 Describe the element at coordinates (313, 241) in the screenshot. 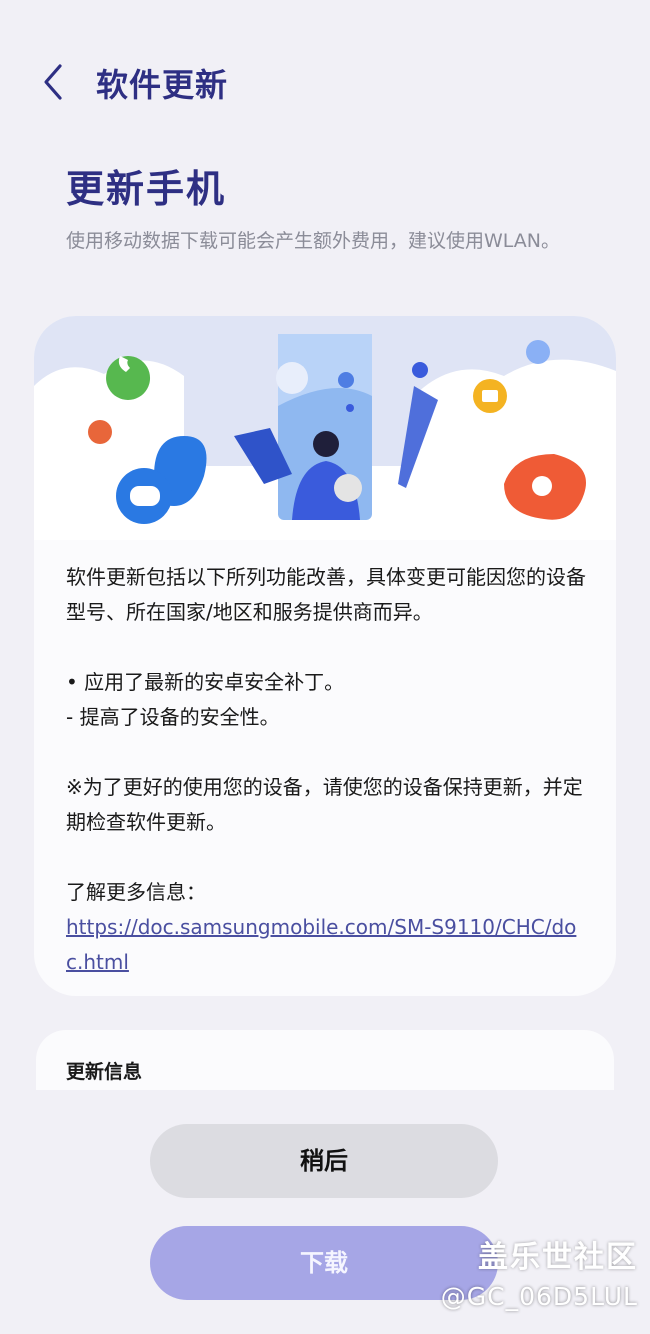

I see `mobile-data-warning: 使用移动数据下载可能会产生额外费用，建议使用WLAN。` at that location.